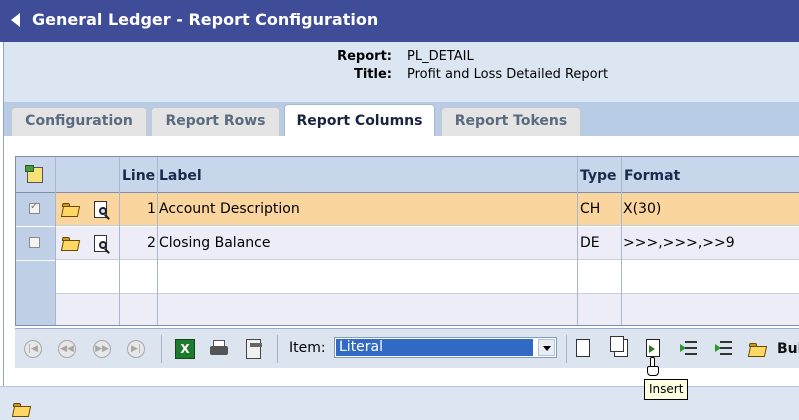  What do you see at coordinates (689, 348) in the screenshot?
I see `move-up-icon` at bounding box center [689, 348].